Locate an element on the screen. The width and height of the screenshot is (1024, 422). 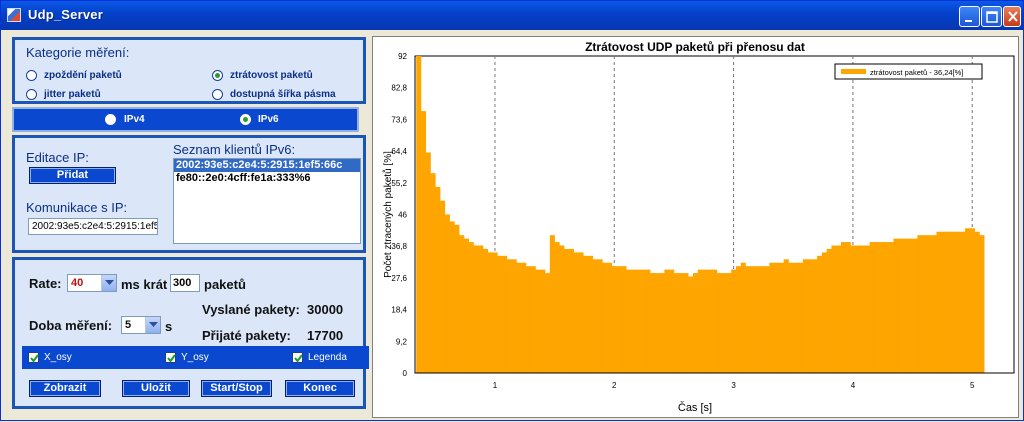
checkbox-legend is located at coordinates (297, 357).